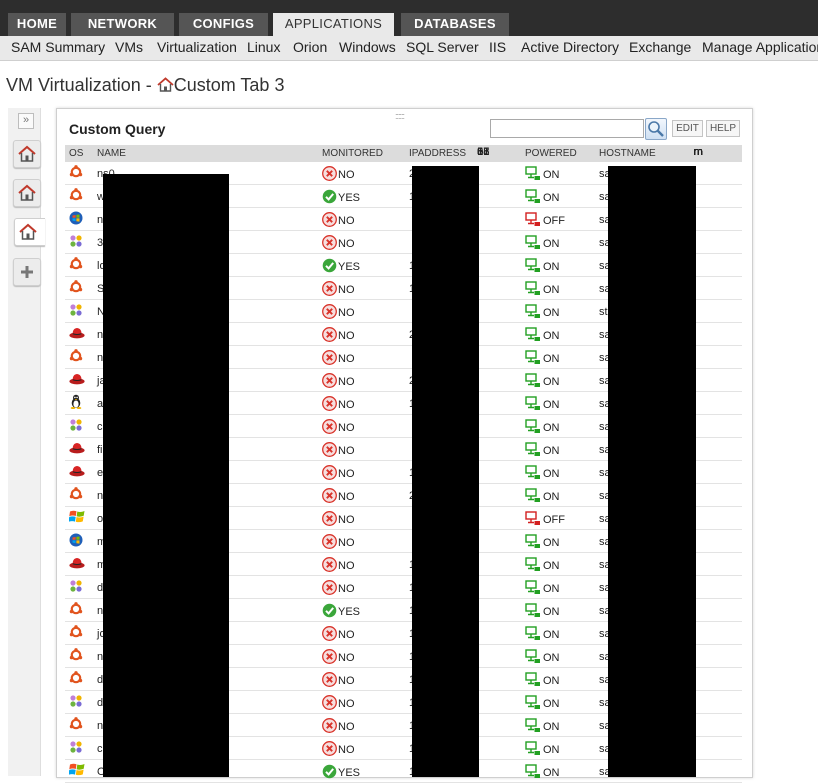 This screenshot has width=818, height=783. What do you see at coordinates (58, 47) in the screenshot?
I see `subnav-sam-summary: SAM Summary` at bounding box center [58, 47].